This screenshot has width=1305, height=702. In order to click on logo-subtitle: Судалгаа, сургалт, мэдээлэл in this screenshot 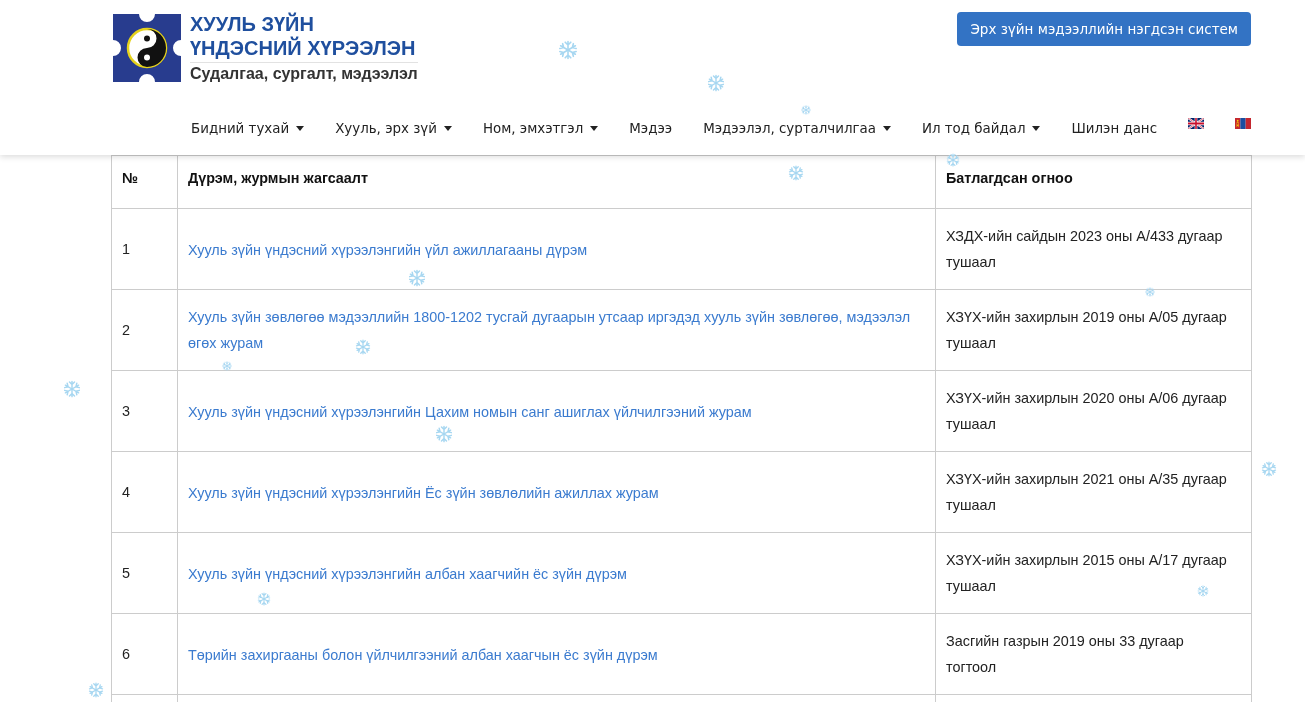, I will do `click(304, 73)`.